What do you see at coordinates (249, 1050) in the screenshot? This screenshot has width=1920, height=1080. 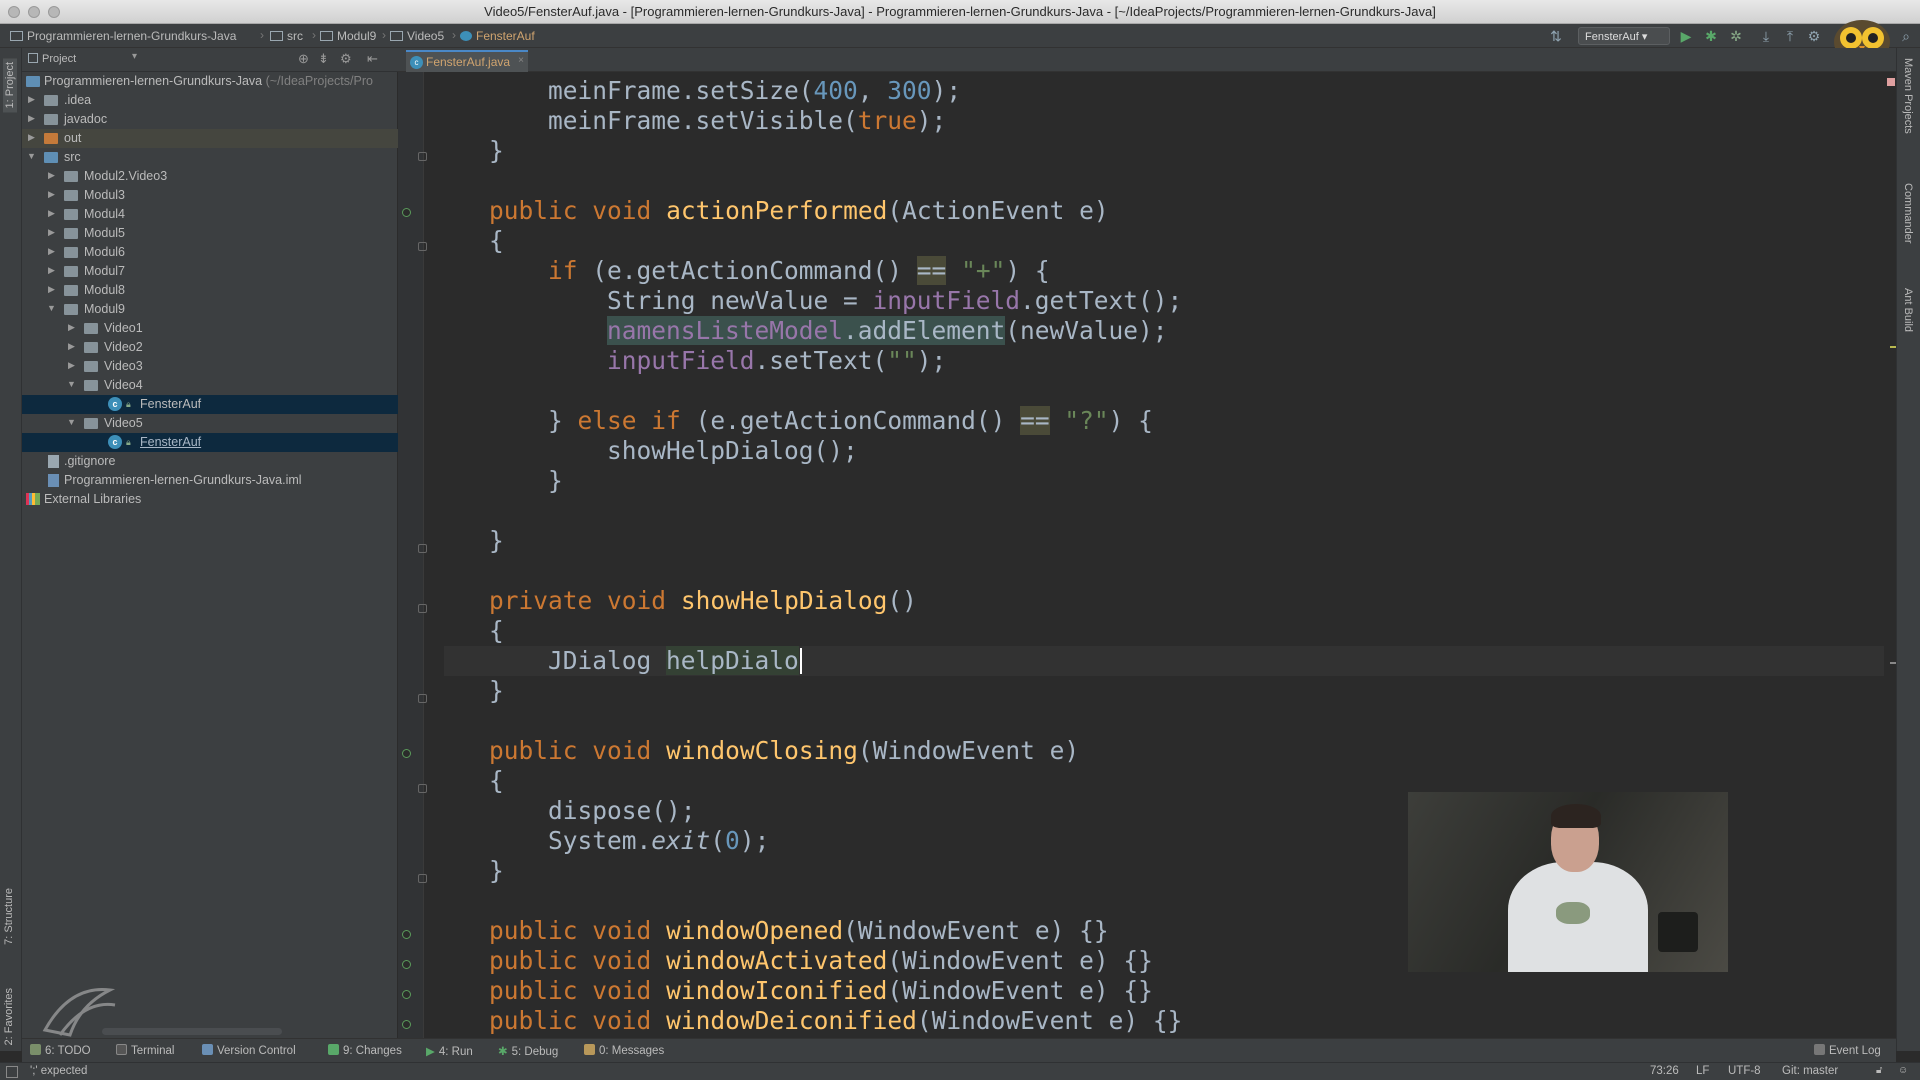 I see `version-control-tool-button: Version Control` at bounding box center [249, 1050].